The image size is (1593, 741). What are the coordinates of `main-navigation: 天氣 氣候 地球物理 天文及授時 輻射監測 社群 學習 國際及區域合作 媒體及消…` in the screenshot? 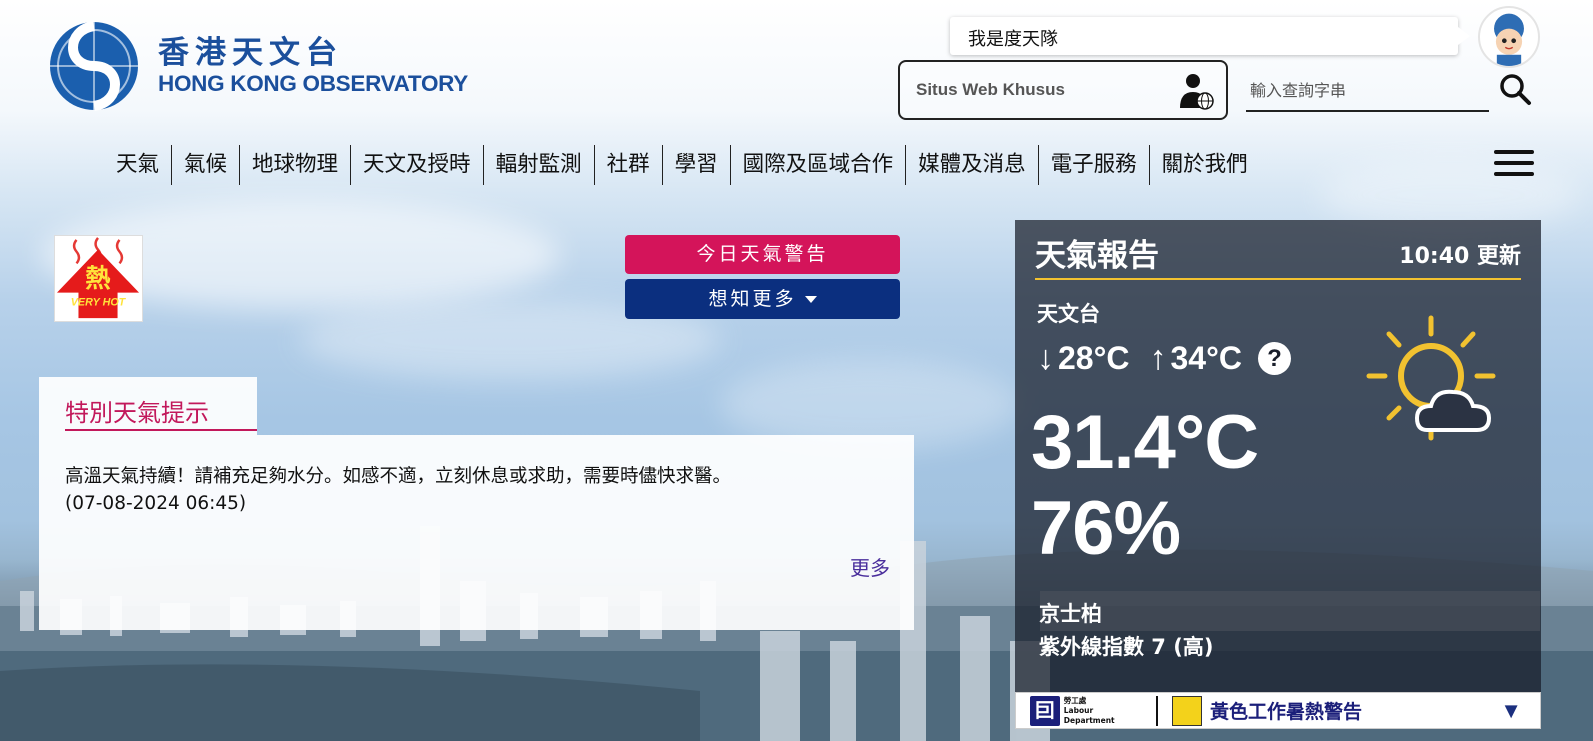 It's located at (682, 165).